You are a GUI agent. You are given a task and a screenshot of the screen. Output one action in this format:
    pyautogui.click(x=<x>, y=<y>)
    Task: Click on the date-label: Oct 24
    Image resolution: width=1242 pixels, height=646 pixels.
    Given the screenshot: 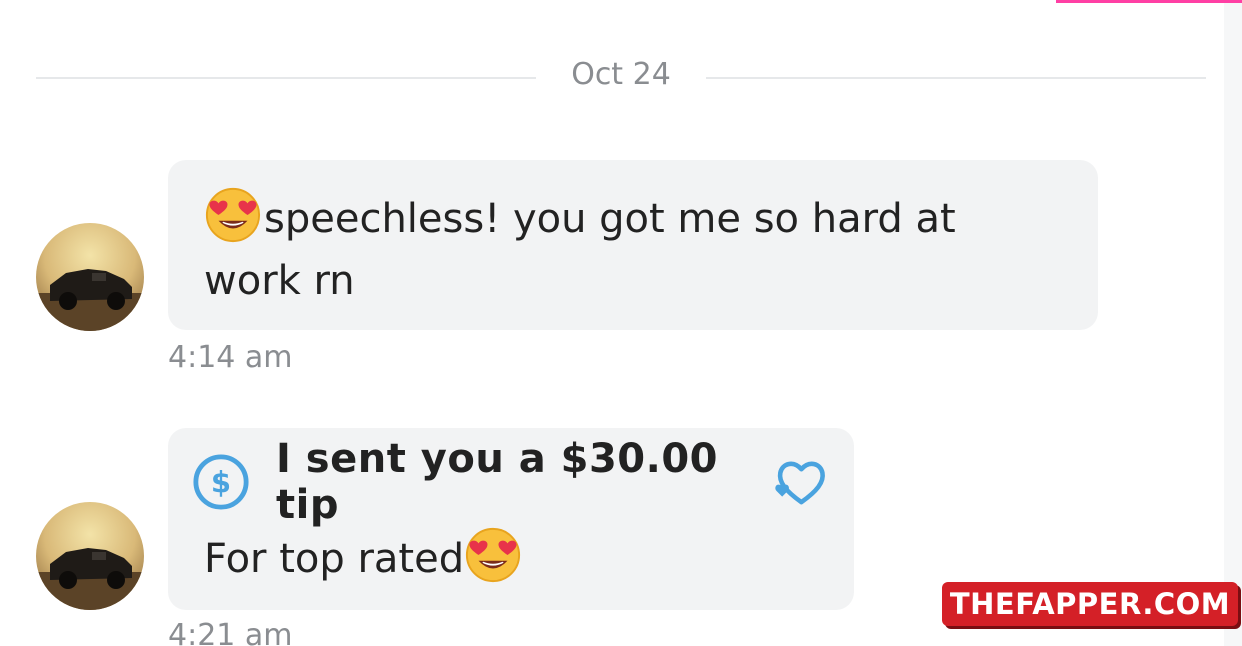 What is the action you would take?
    pyautogui.click(x=621, y=74)
    